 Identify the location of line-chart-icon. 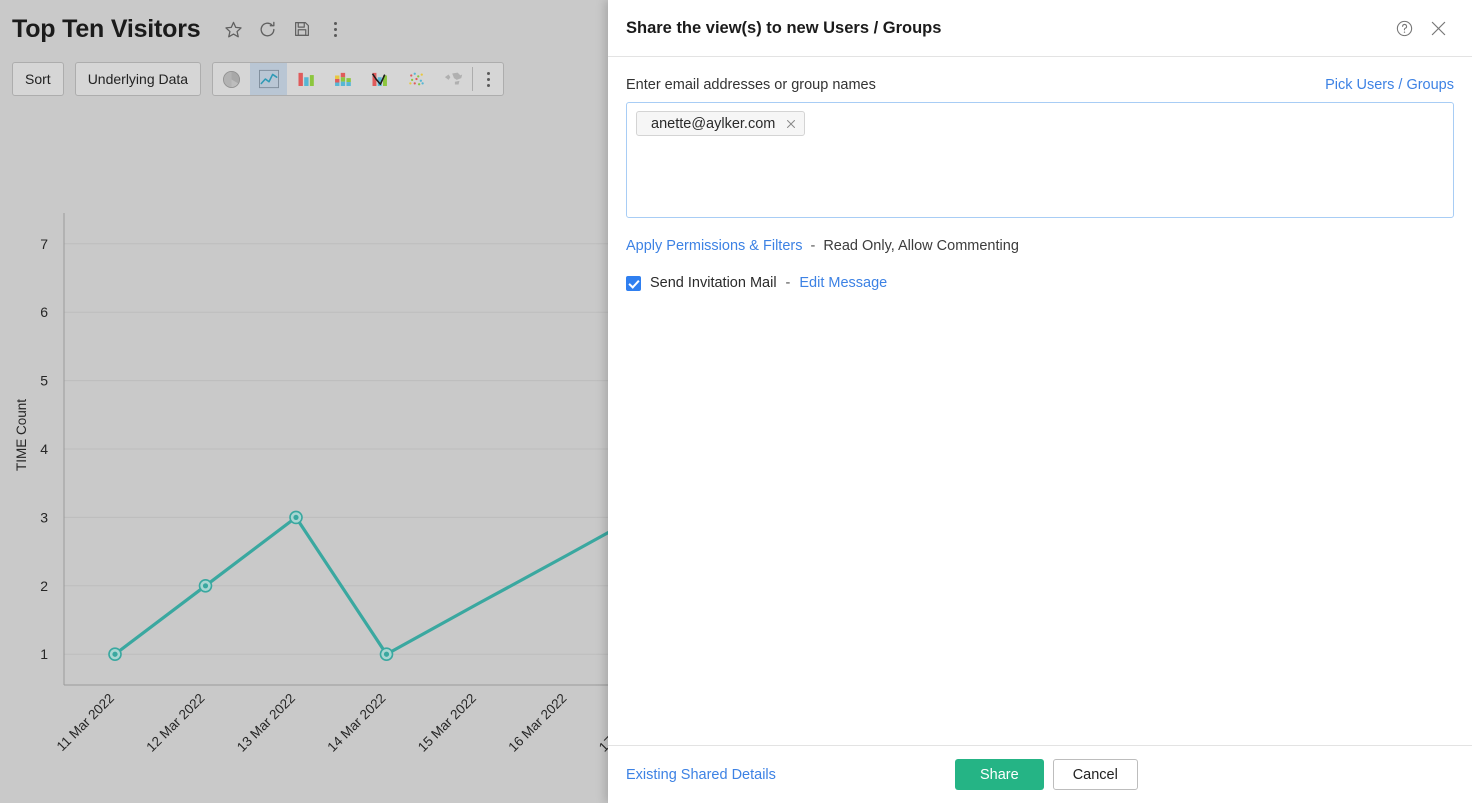
(269, 79).